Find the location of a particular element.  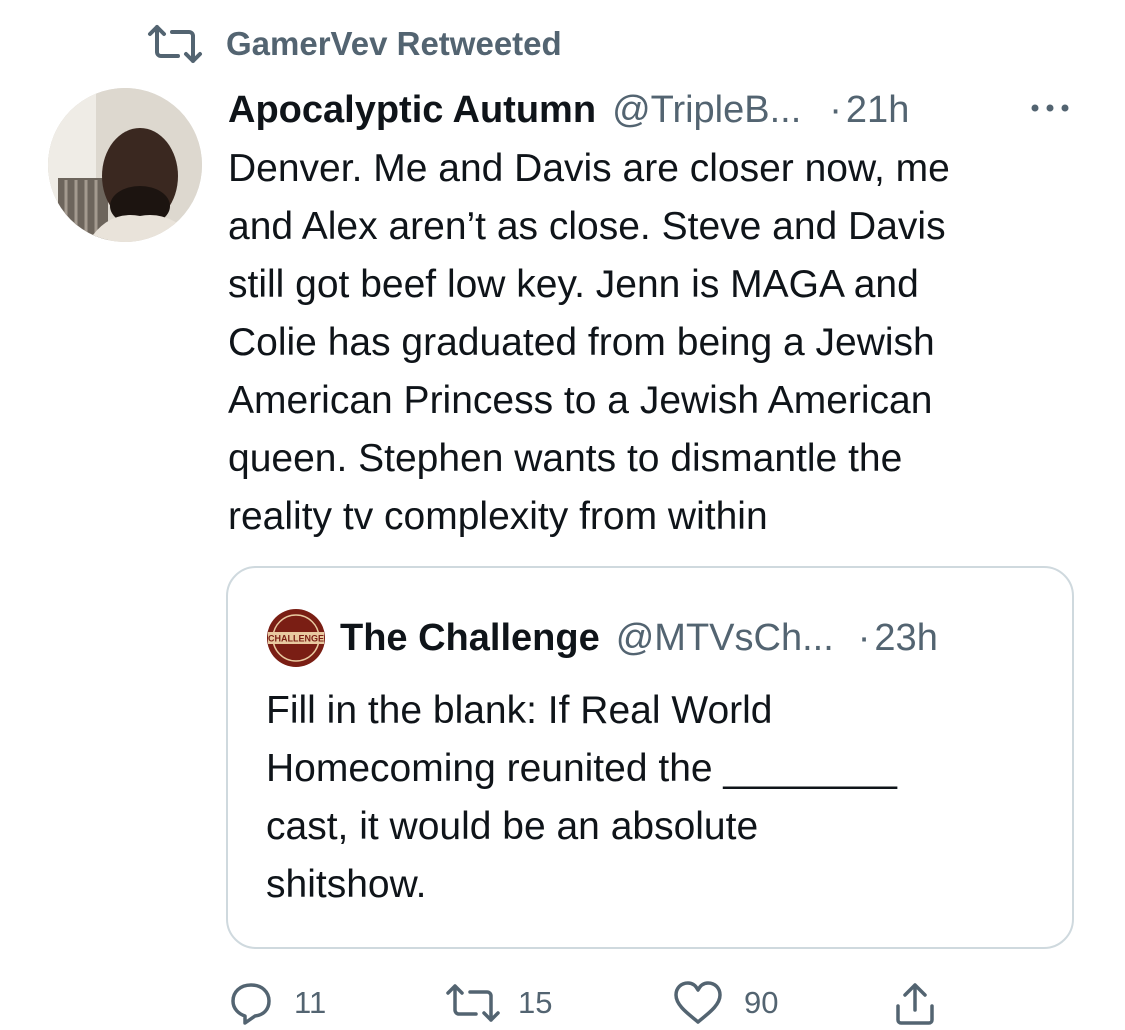

quoted-avatar-logo: CHALLENGE is located at coordinates (296, 638).